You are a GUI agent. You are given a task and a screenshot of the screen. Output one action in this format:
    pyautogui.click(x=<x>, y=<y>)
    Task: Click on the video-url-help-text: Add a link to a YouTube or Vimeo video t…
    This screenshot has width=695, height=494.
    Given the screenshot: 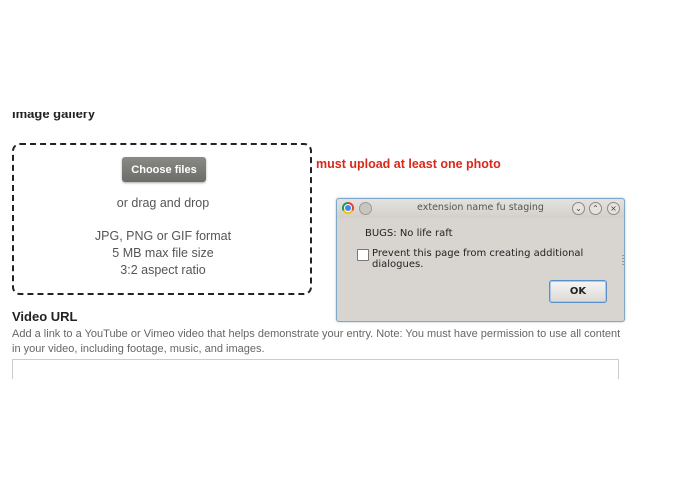 What is the action you would take?
    pyautogui.click(x=316, y=341)
    